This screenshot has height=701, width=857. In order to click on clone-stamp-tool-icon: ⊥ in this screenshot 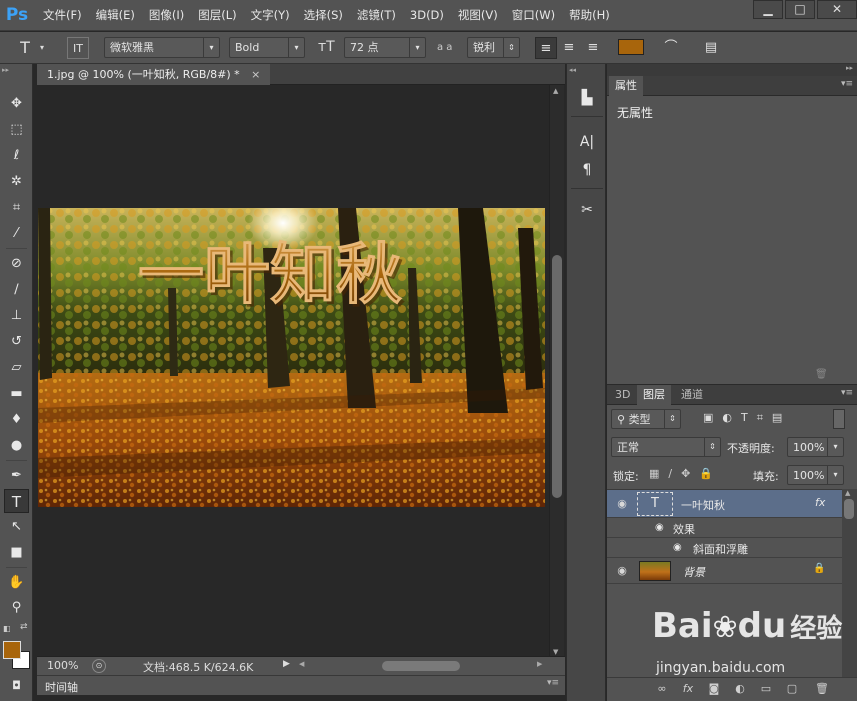, I will do `click(16, 316)`.